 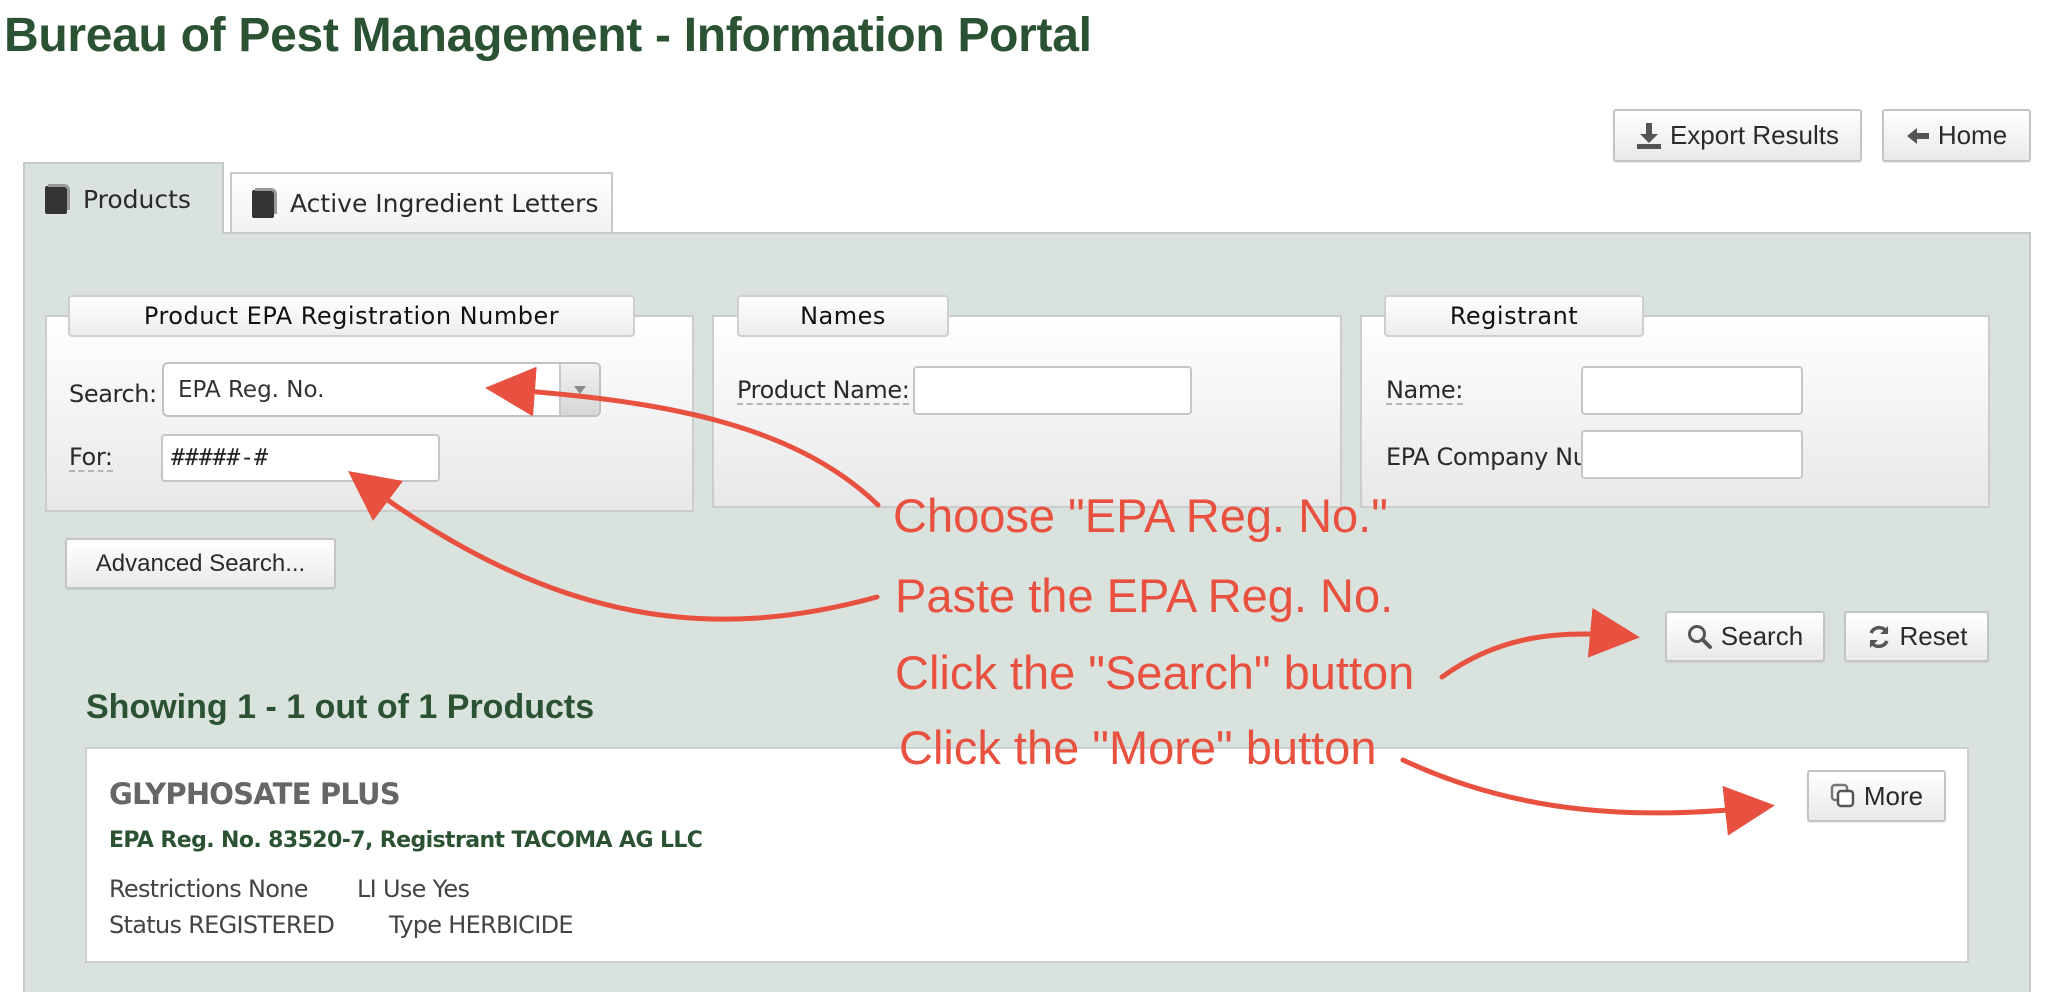 What do you see at coordinates (340, 707) in the screenshot?
I see `results-heading: Showing 1 - 1 out of 1 Products` at bounding box center [340, 707].